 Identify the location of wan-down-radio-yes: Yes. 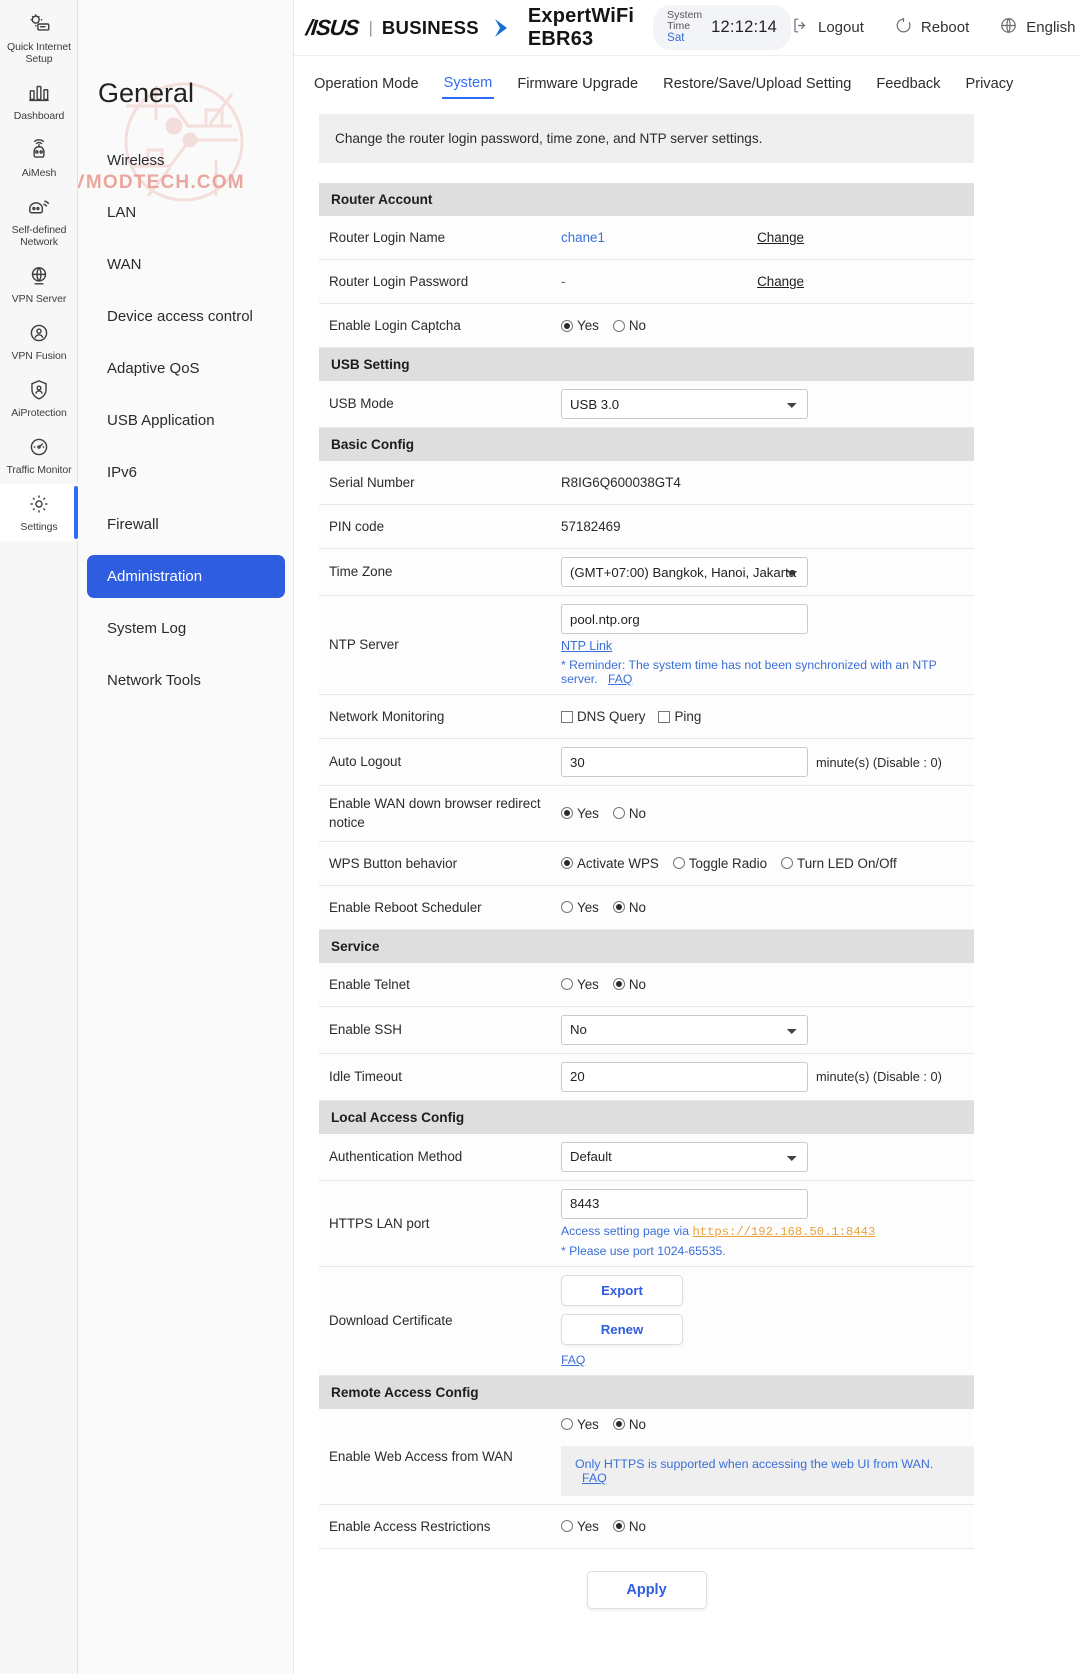
(580, 813).